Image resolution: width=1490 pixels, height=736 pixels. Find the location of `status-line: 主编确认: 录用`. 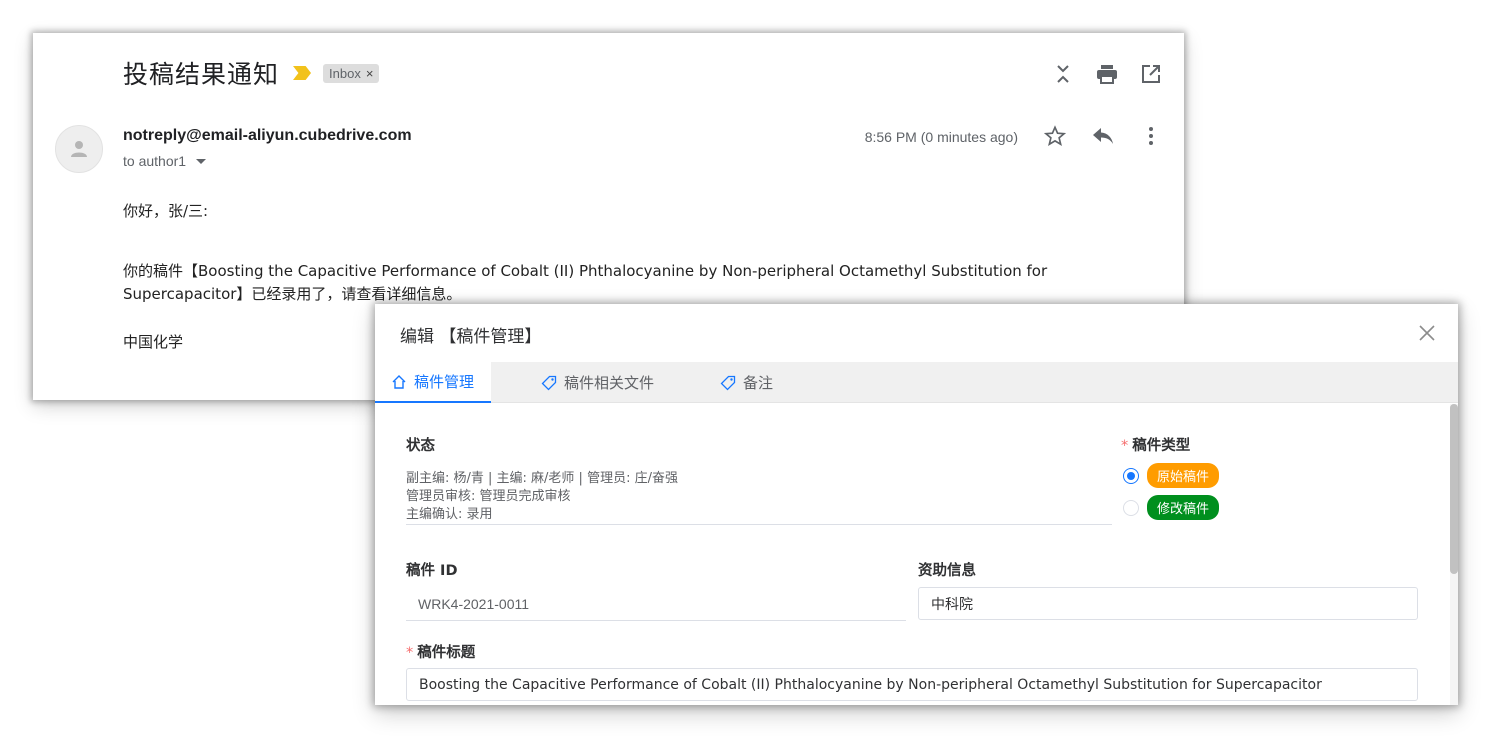

status-line: 主编确认: 录用 is located at coordinates (449, 514).